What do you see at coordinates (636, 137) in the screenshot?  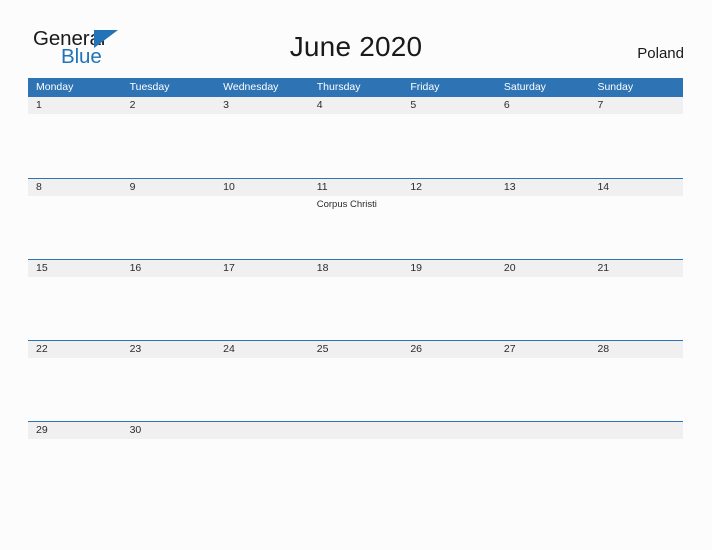 I see `day-cell: 7` at bounding box center [636, 137].